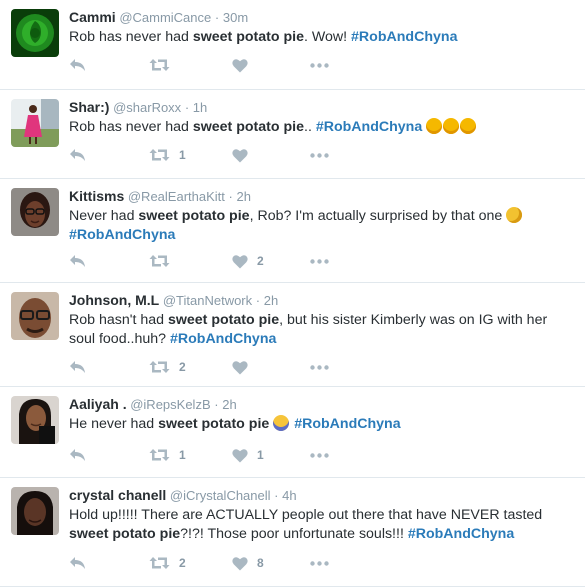 Image resolution: width=585 pixels, height=587 pixels. What do you see at coordinates (89, 107) in the screenshot?
I see `display-name: Shar:)` at bounding box center [89, 107].